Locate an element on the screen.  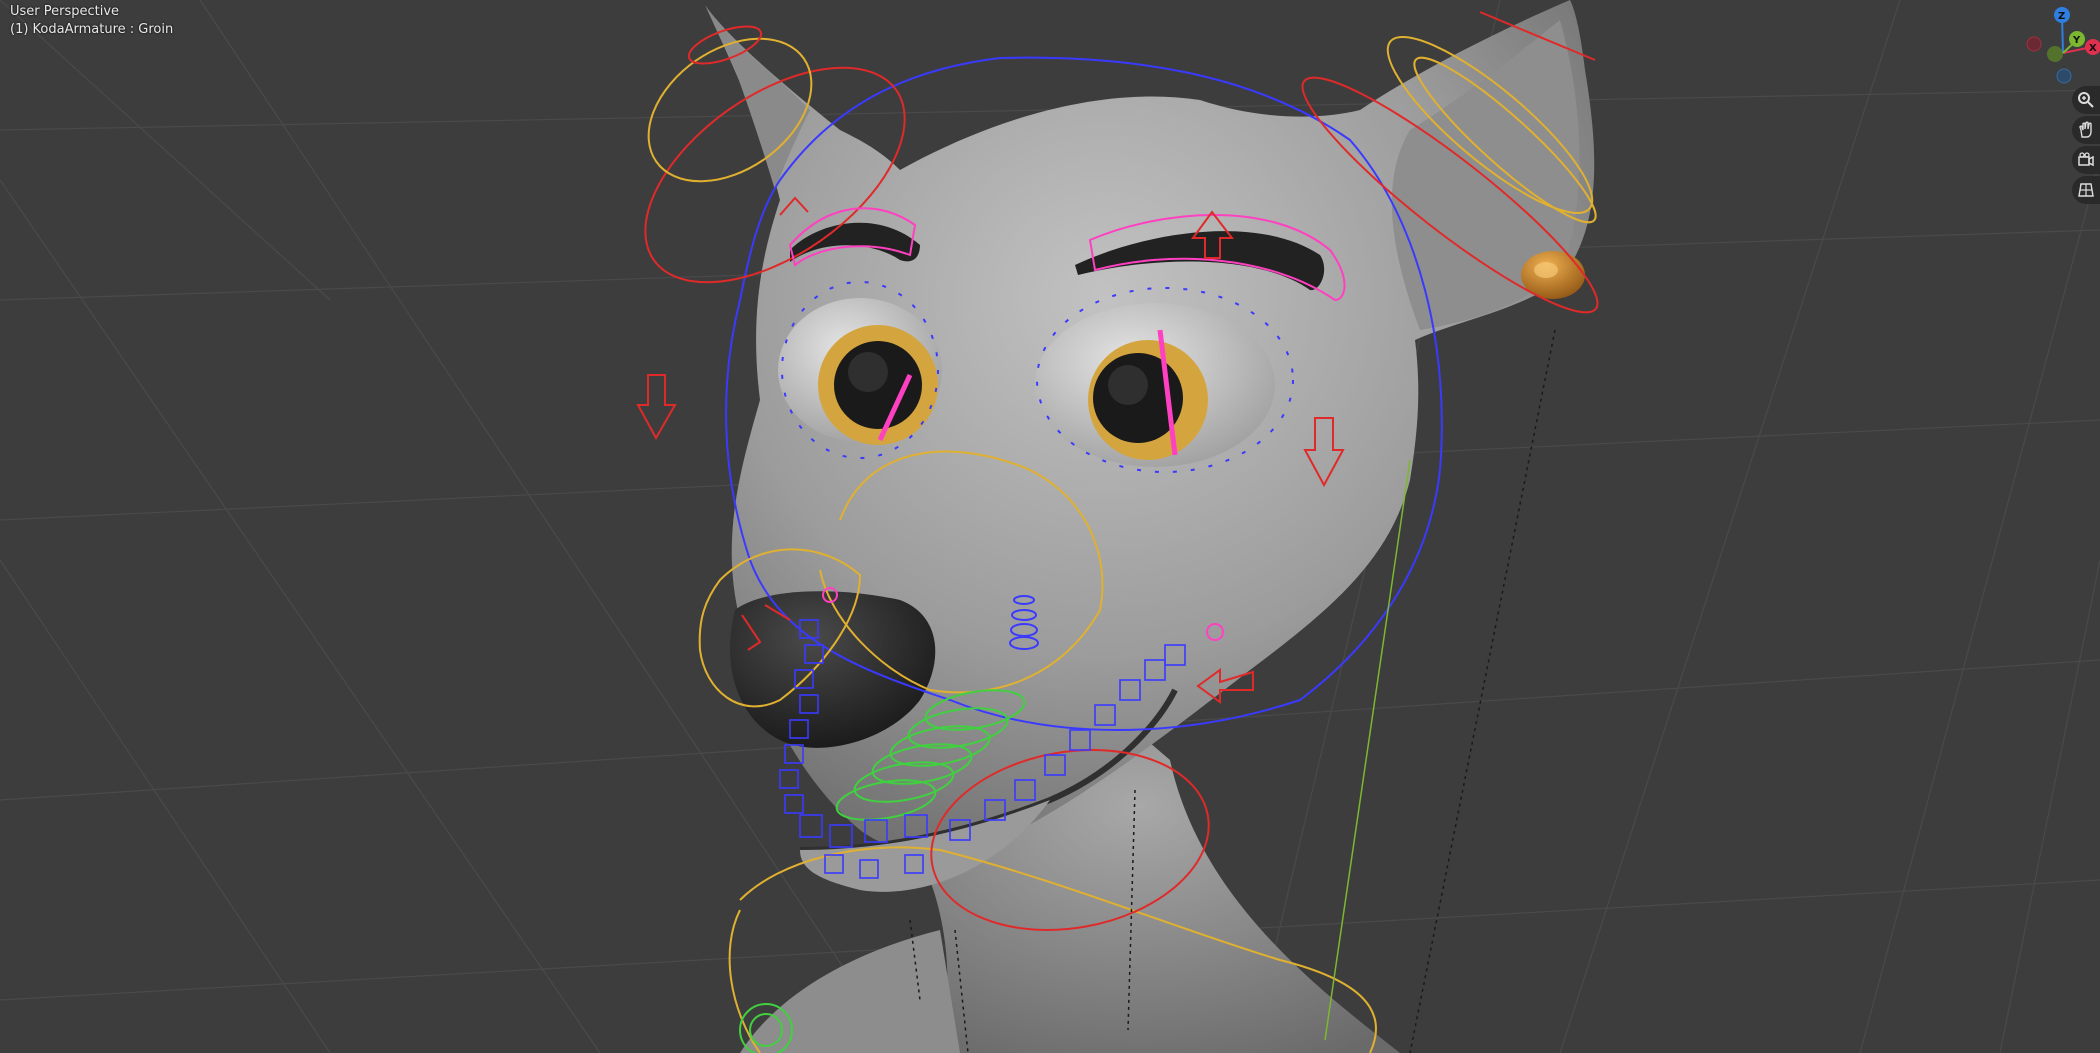
ortho-toggle-button is located at coordinates (2086, 190).